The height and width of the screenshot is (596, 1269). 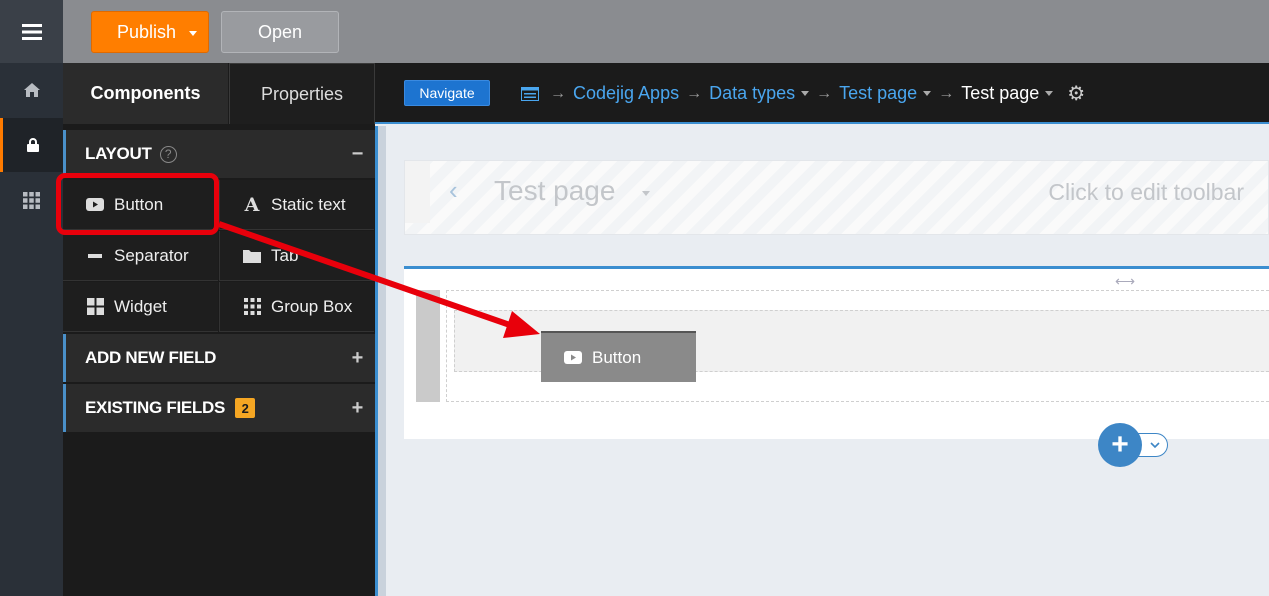 What do you see at coordinates (145, 93) in the screenshot?
I see `tab-components: Components` at bounding box center [145, 93].